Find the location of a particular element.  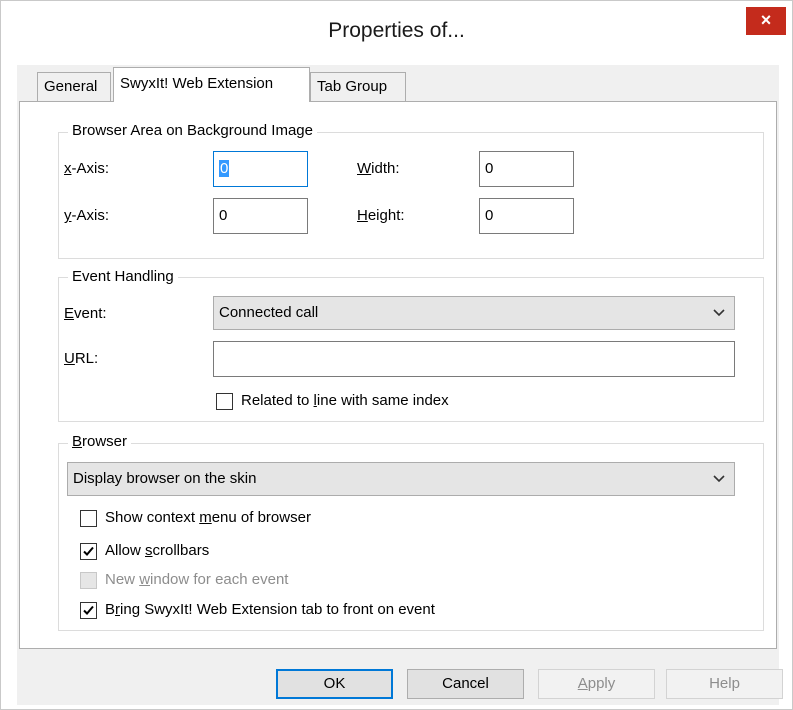

allow-scrollbars-text-pre: Allow is located at coordinates (125, 550).